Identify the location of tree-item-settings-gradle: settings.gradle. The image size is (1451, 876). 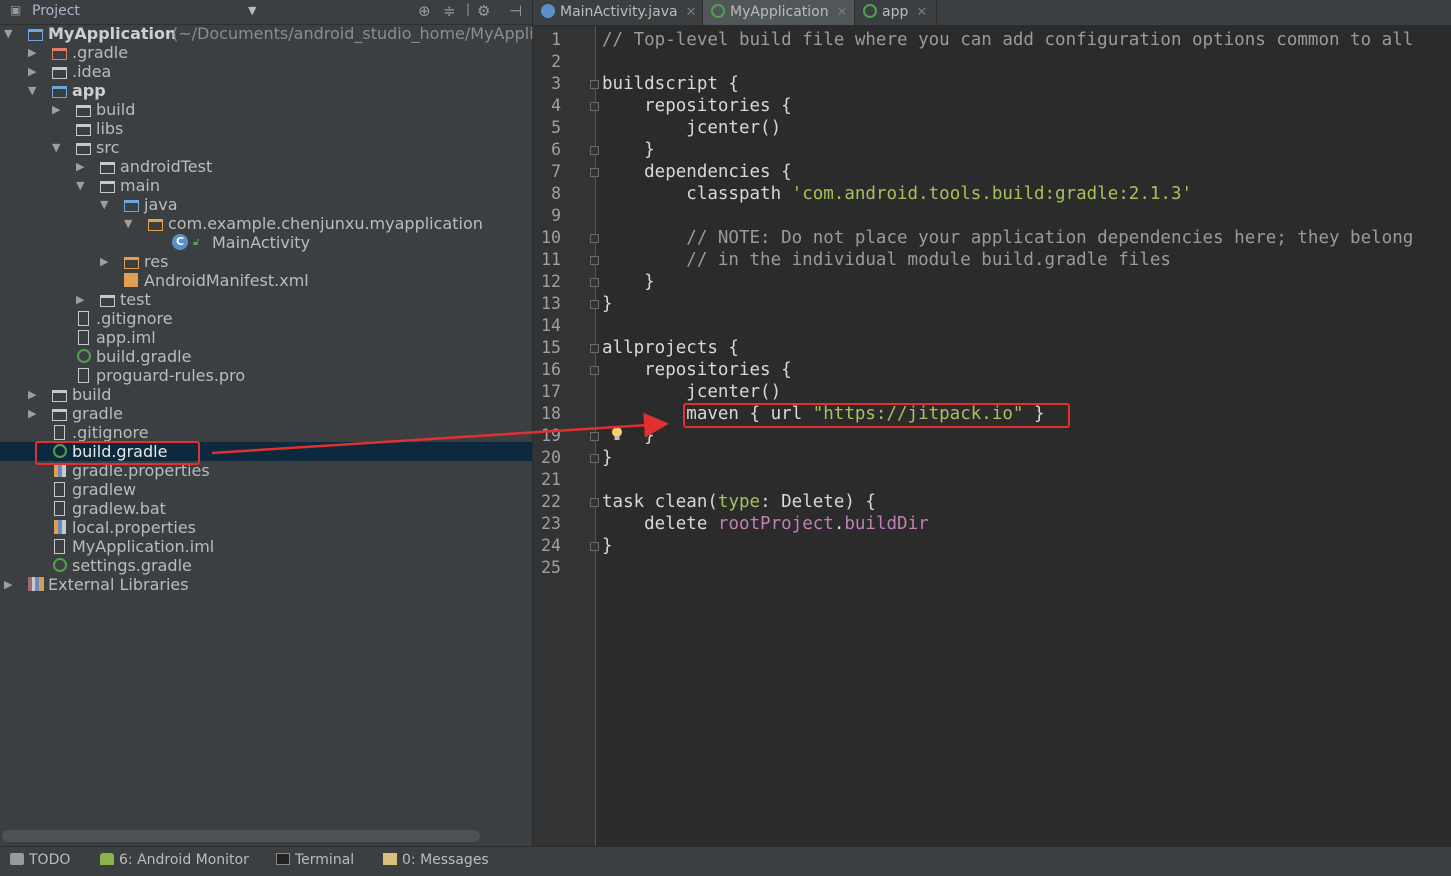
(266, 565).